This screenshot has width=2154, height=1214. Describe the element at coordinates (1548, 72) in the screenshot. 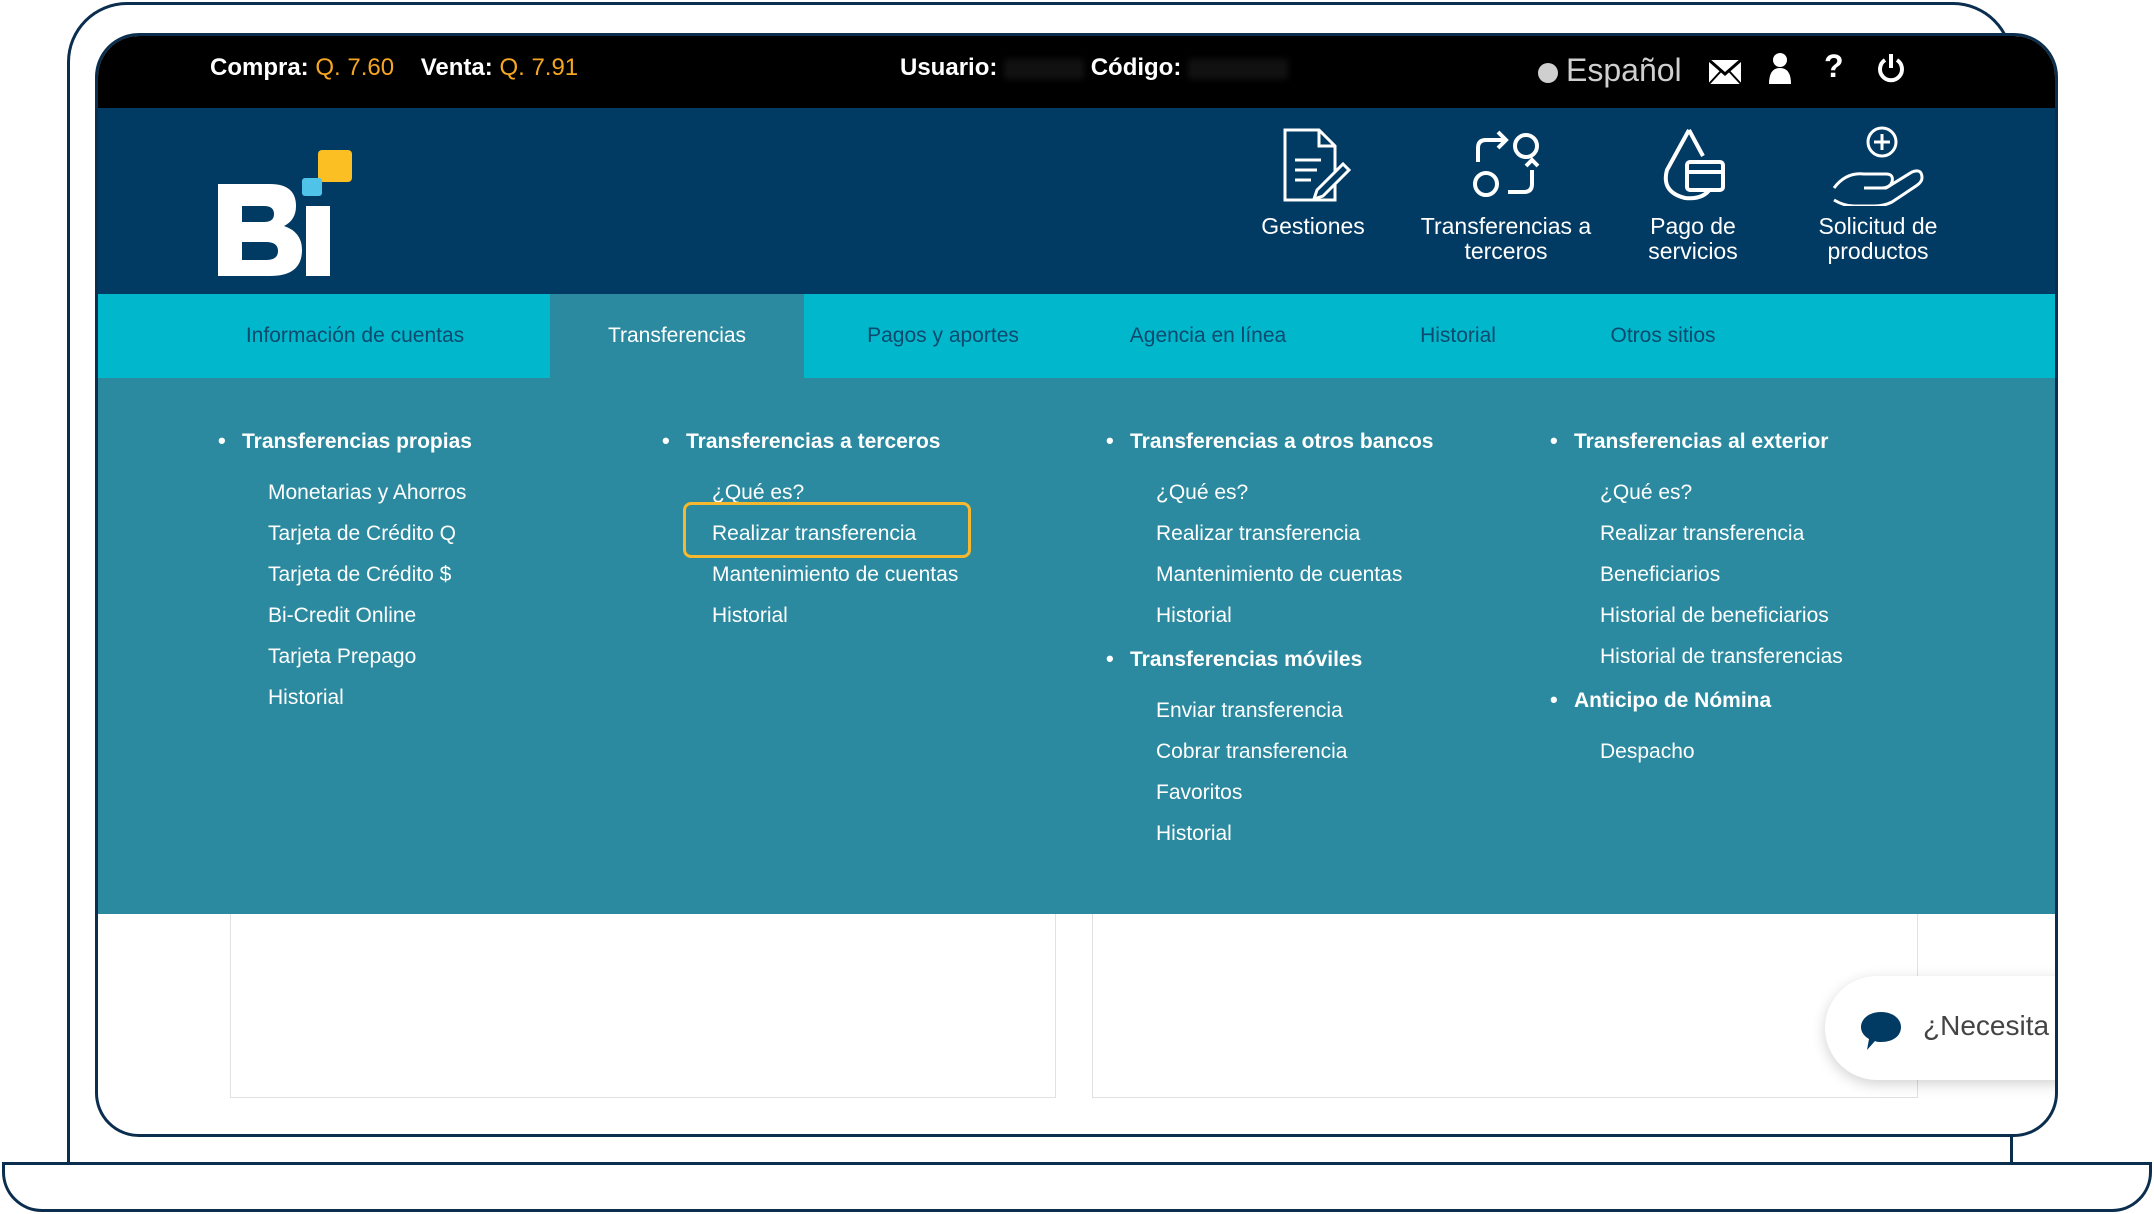

I see `globe-icon` at that location.